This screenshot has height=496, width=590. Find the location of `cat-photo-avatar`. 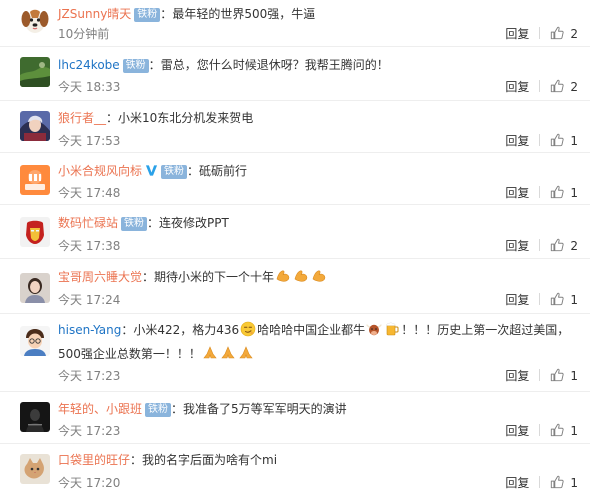

cat-photo-avatar is located at coordinates (35, 469).